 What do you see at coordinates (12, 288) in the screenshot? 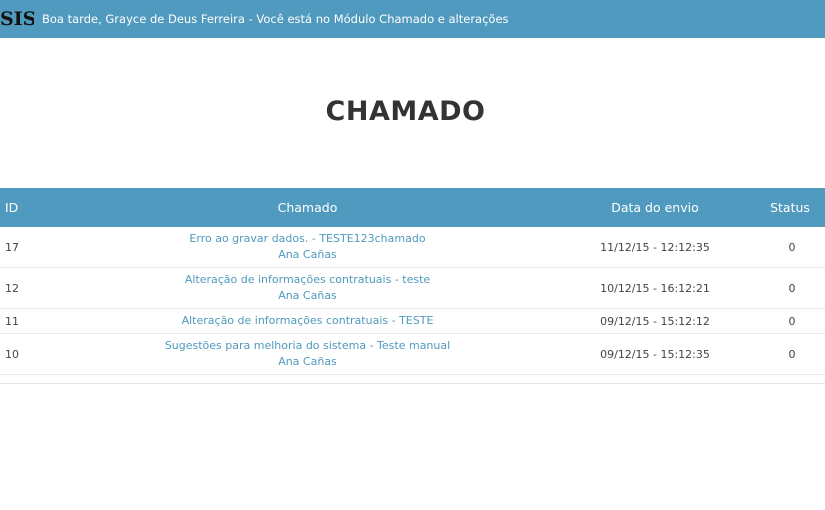
I see `cell-id: 12` at bounding box center [12, 288].